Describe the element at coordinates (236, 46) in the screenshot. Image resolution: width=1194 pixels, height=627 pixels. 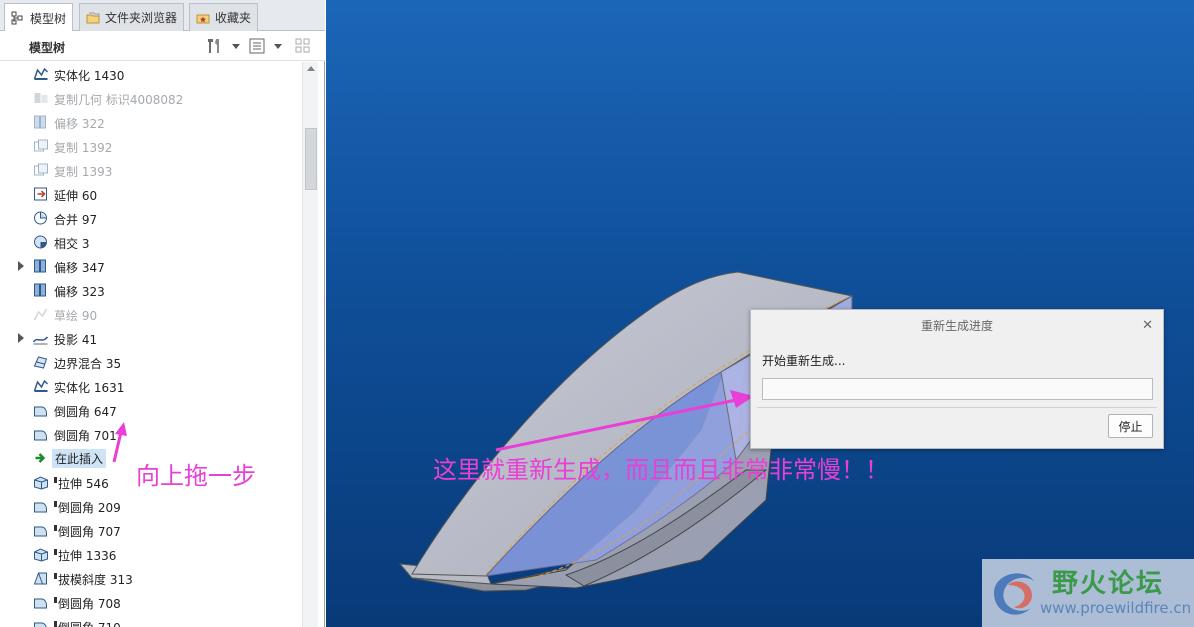
I see `tools-dropdown-icon` at that location.